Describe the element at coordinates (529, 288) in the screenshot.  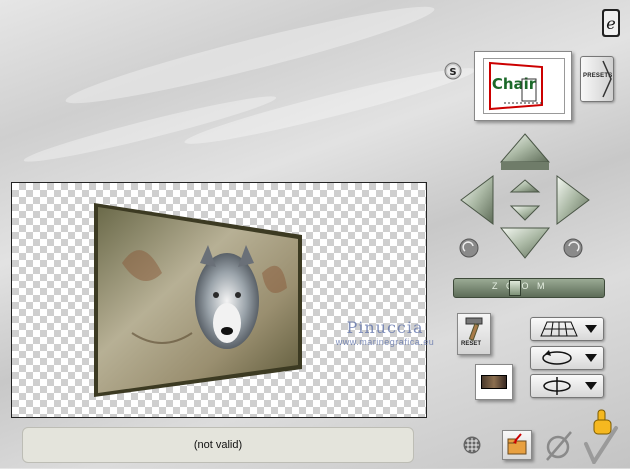
I see `zoom-slider: Z O O M` at that location.